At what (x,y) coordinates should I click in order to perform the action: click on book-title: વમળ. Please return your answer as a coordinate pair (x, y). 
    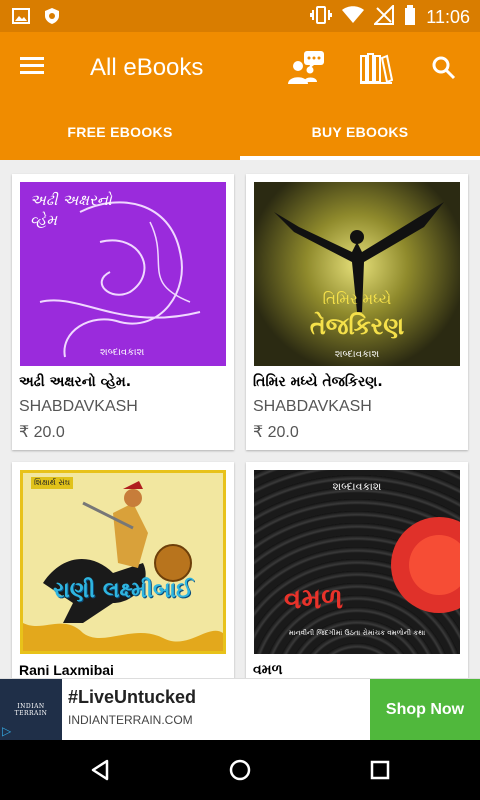
    Looking at the image, I should click on (268, 670).